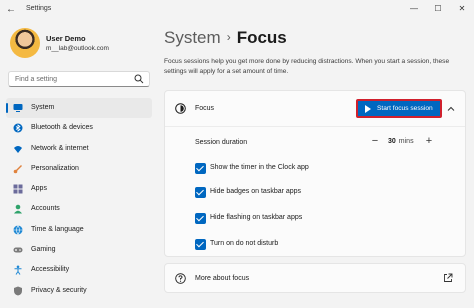  I want to click on sidebar-item-personalization: Personalization, so click(79, 169).